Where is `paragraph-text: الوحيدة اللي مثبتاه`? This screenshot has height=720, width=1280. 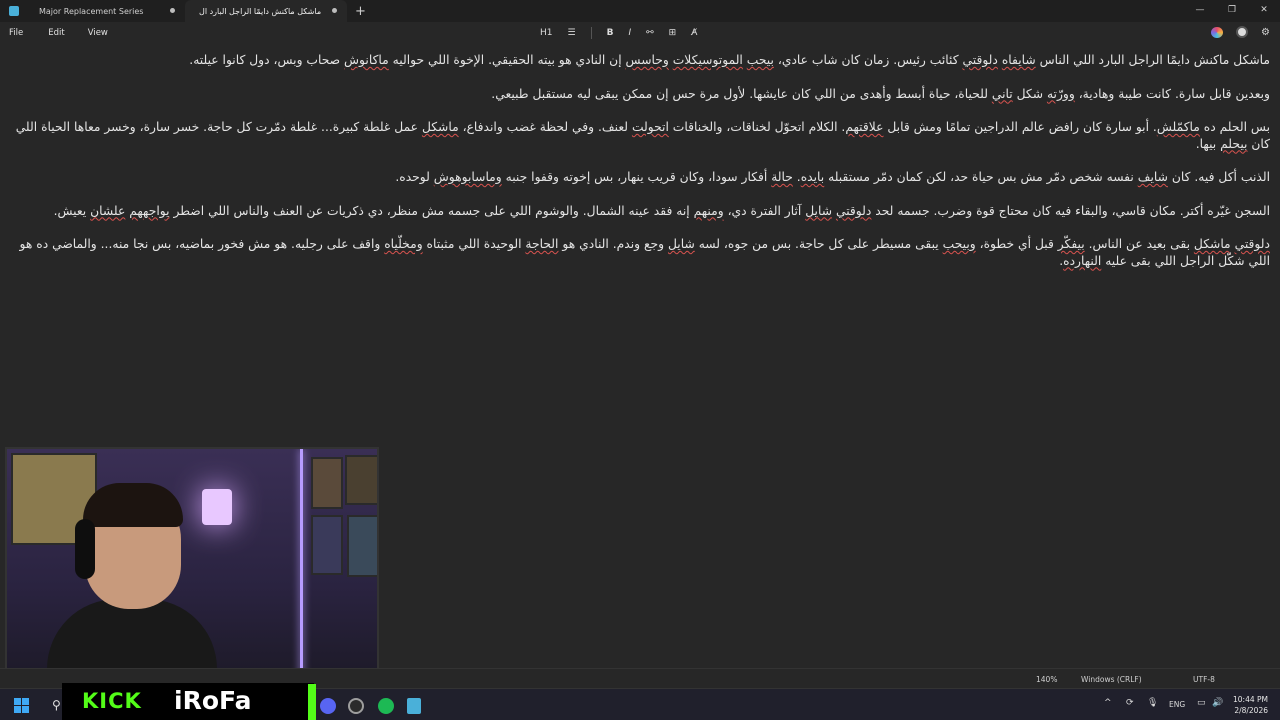
paragraph-text: الوحيدة اللي مثبتاه is located at coordinates (474, 244).